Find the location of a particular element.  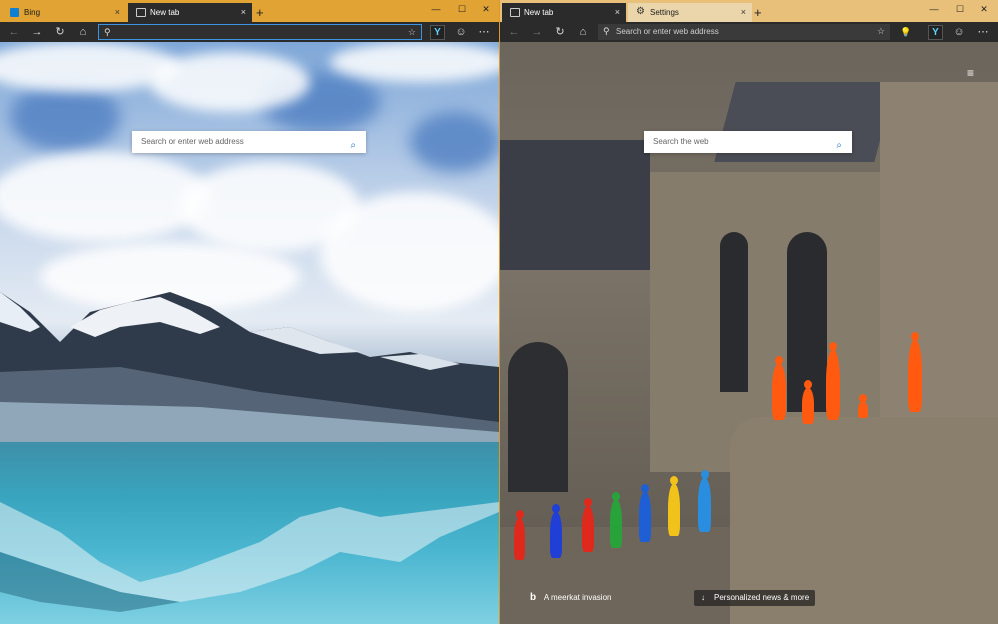

image-caption: A meerkat invasion is located at coordinates (577, 597).